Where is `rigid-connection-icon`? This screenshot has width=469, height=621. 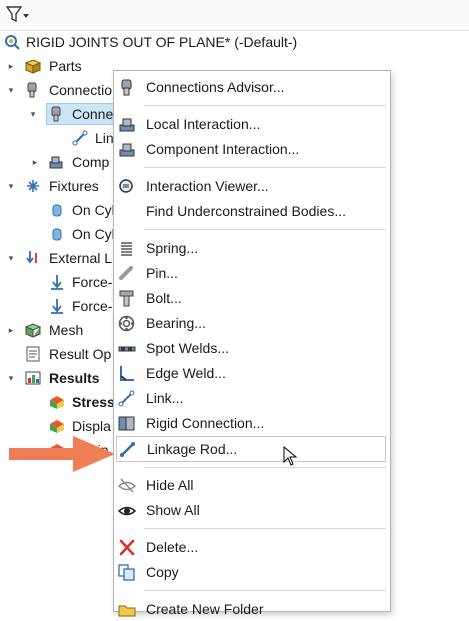
rigid-connection-icon is located at coordinates (126, 423).